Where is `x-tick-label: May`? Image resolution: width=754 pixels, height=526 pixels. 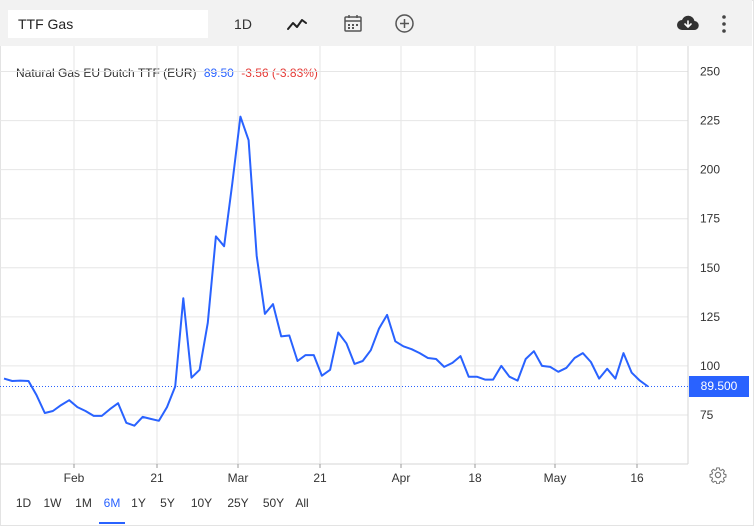
x-tick-label: May is located at coordinates (555, 478).